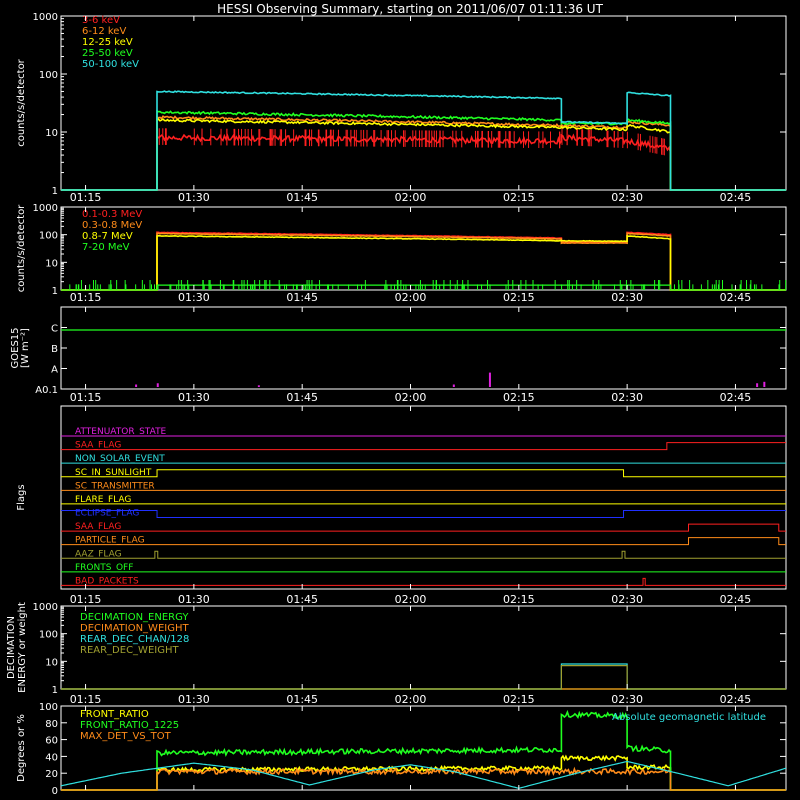 The height and width of the screenshot is (800, 800). Describe the element at coordinates (51, 774) in the screenshot. I see `y-tick-label: 20` at that location.